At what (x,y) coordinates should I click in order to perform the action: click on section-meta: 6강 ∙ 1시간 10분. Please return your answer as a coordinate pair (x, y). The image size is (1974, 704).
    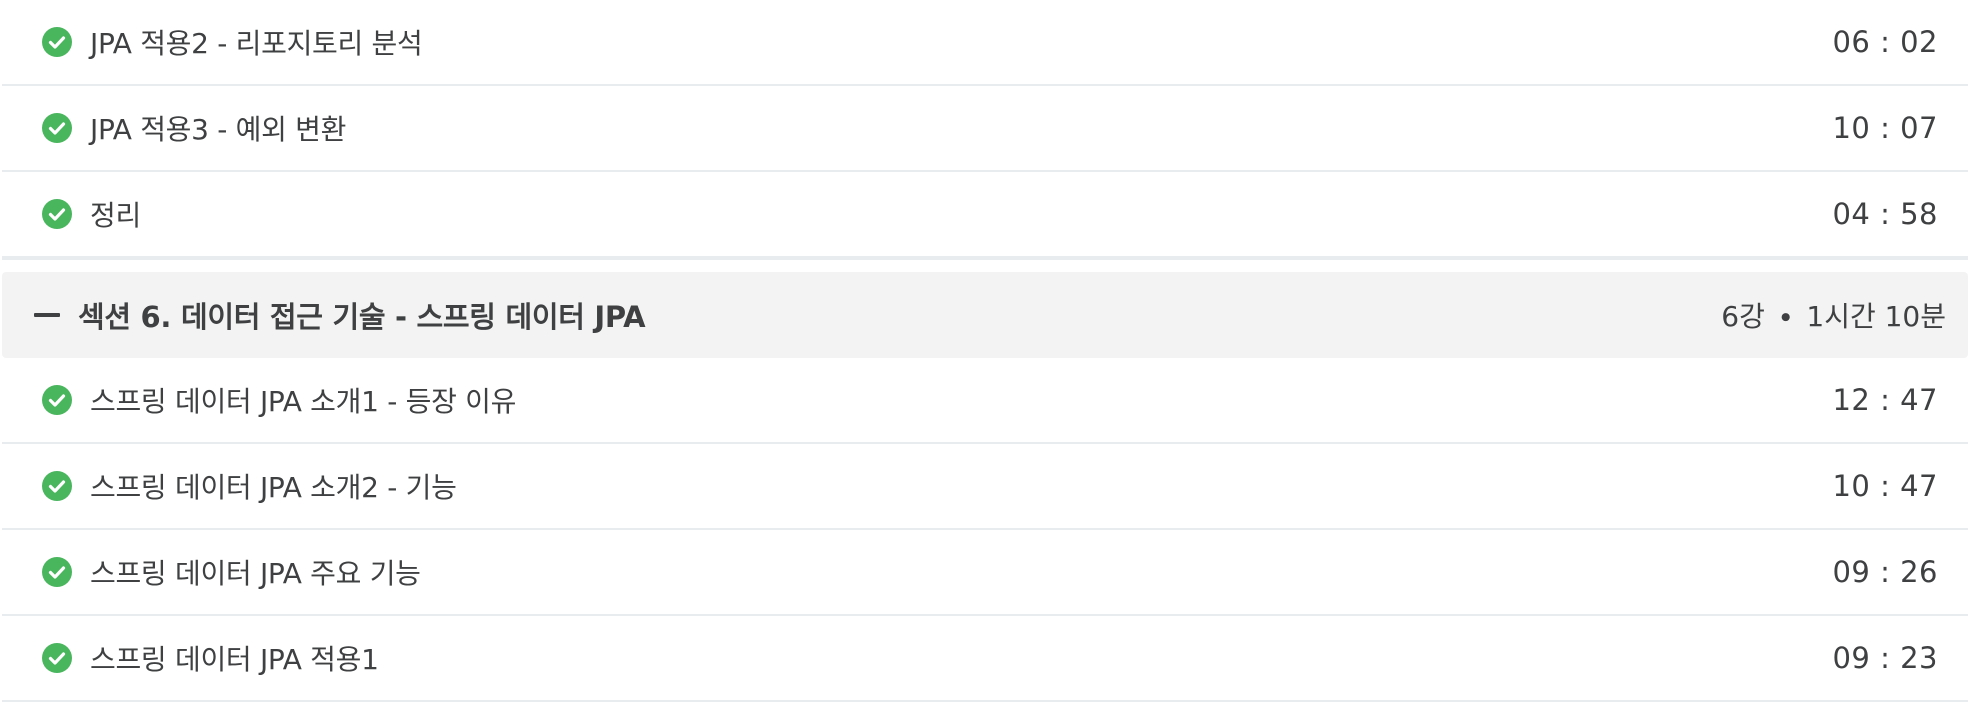
    Looking at the image, I should click on (1833, 315).